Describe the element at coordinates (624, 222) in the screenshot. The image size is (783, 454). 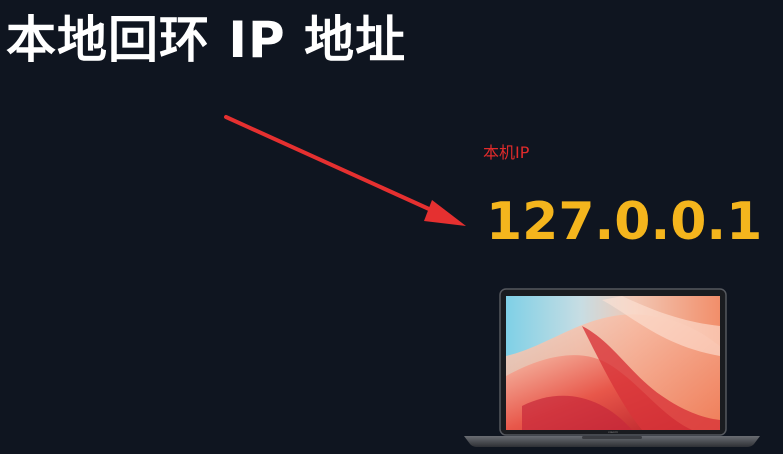
I see `ip-address: 127.0.0.1` at that location.